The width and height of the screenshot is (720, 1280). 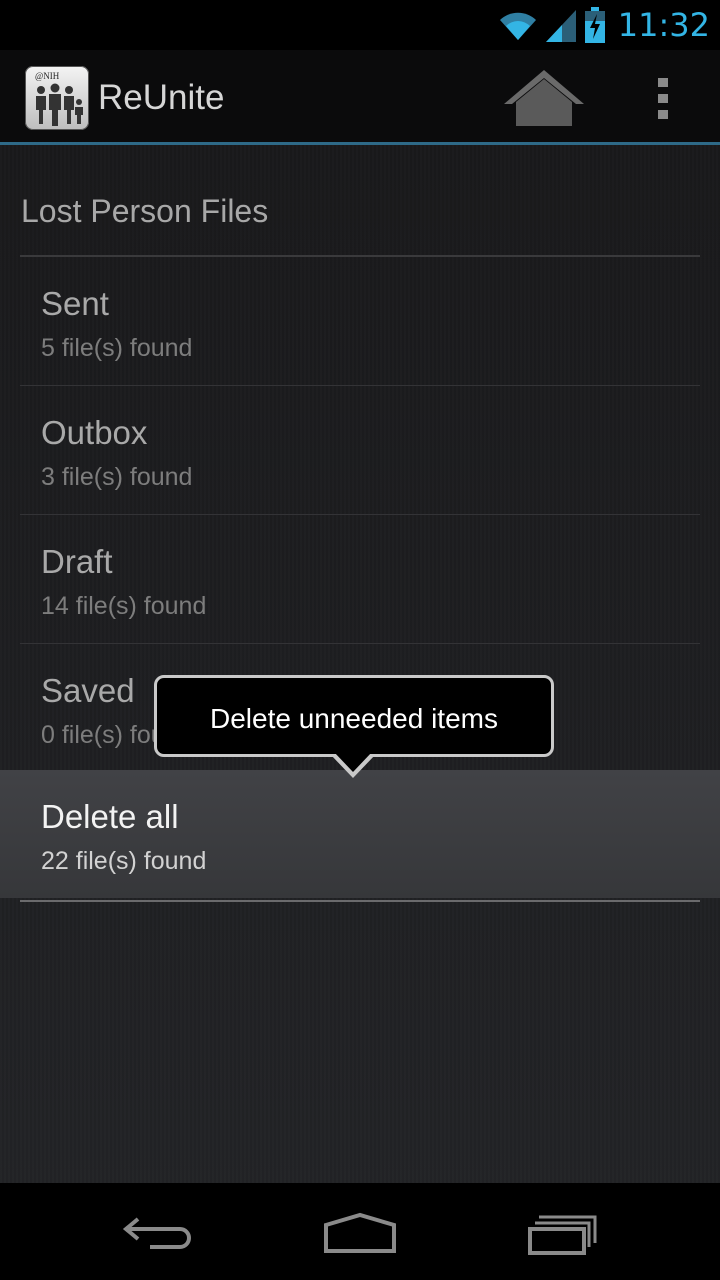 I want to click on section-title: Lost Person Files, so click(x=145, y=211).